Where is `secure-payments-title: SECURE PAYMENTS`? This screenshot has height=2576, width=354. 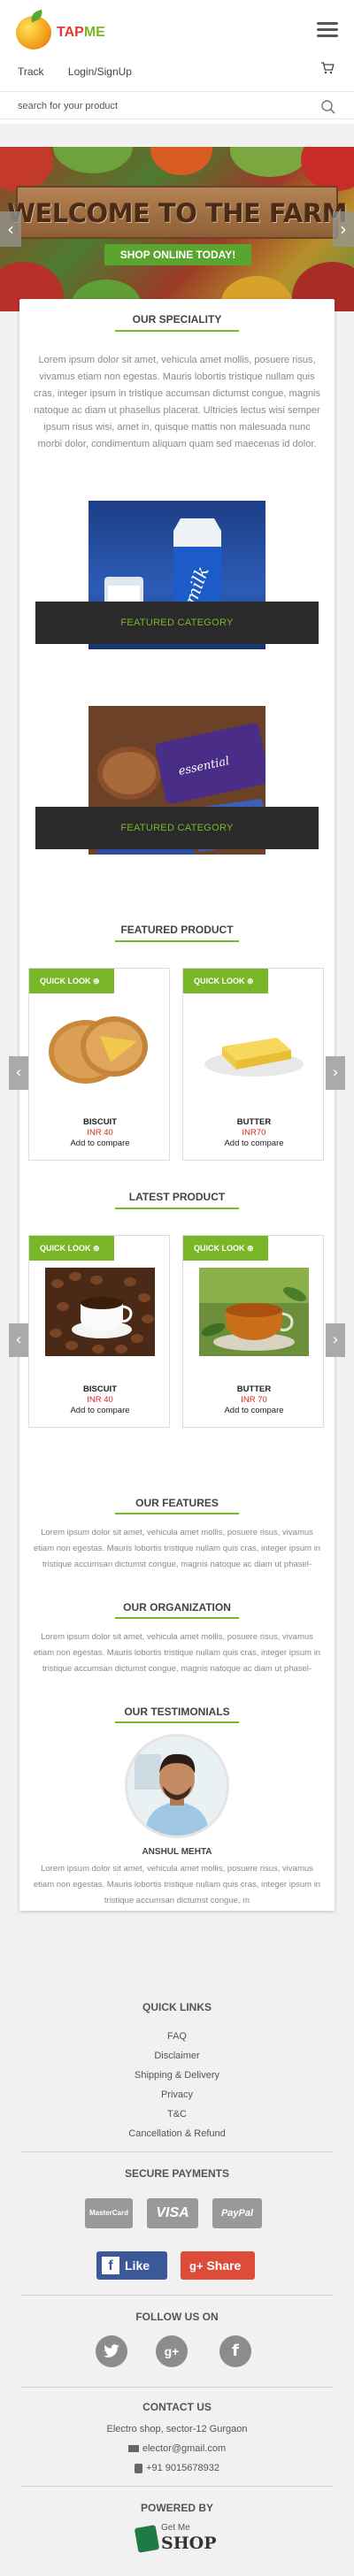 secure-payments-title: SECURE PAYMENTS is located at coordinates (177, 2173).